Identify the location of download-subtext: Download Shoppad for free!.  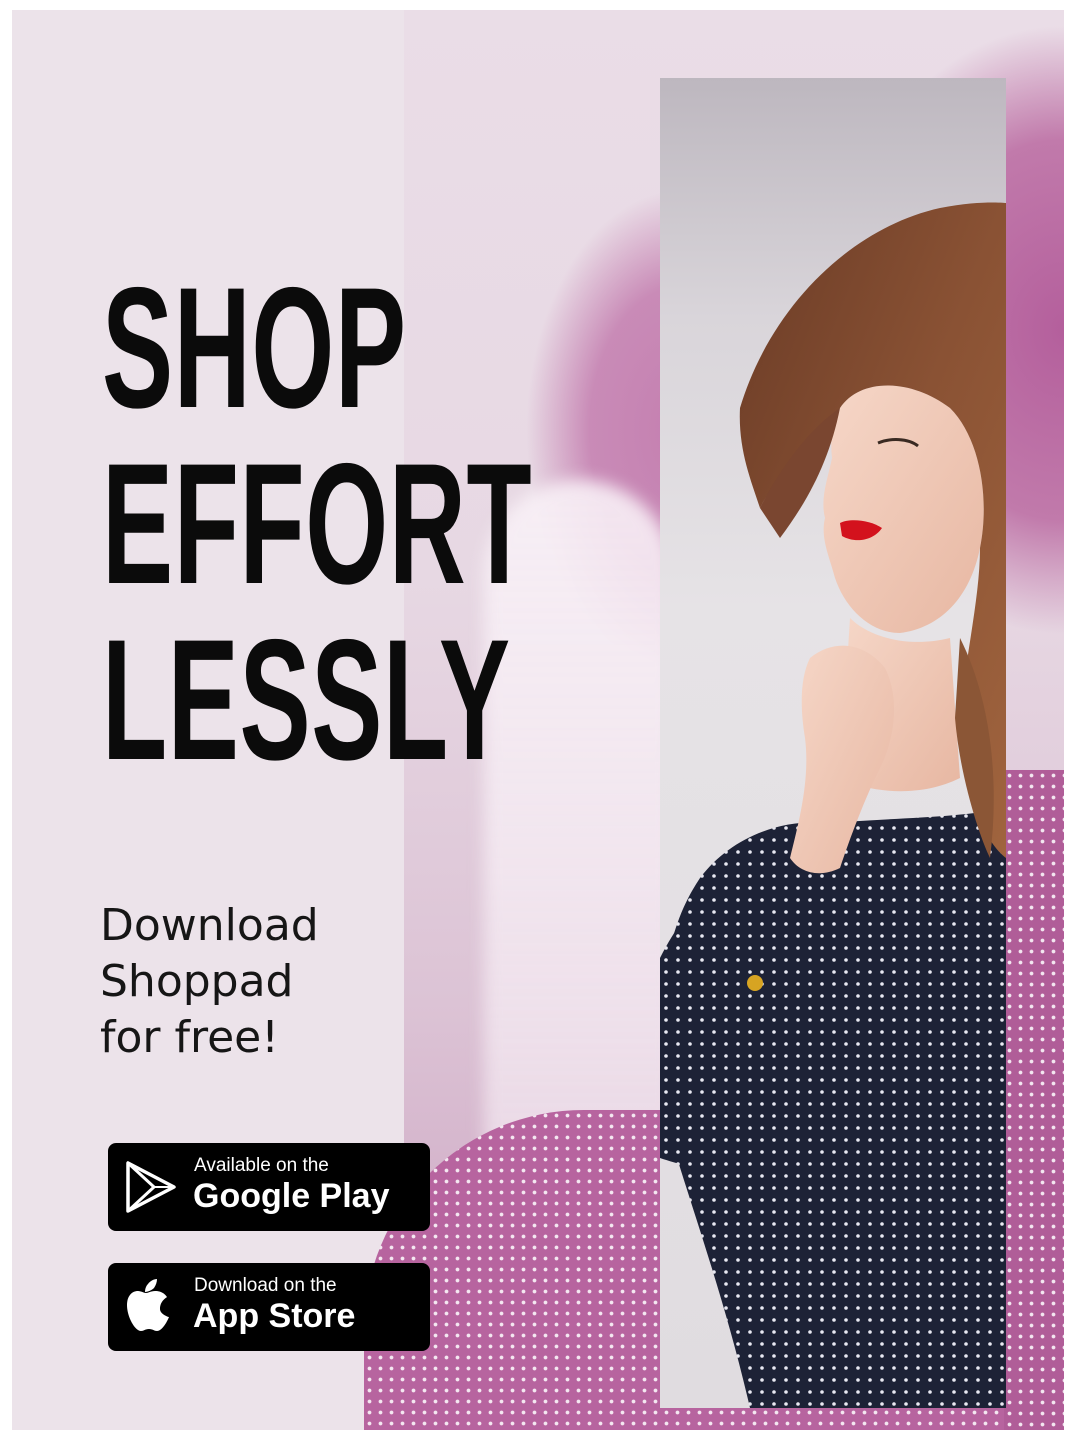
(250, 982).